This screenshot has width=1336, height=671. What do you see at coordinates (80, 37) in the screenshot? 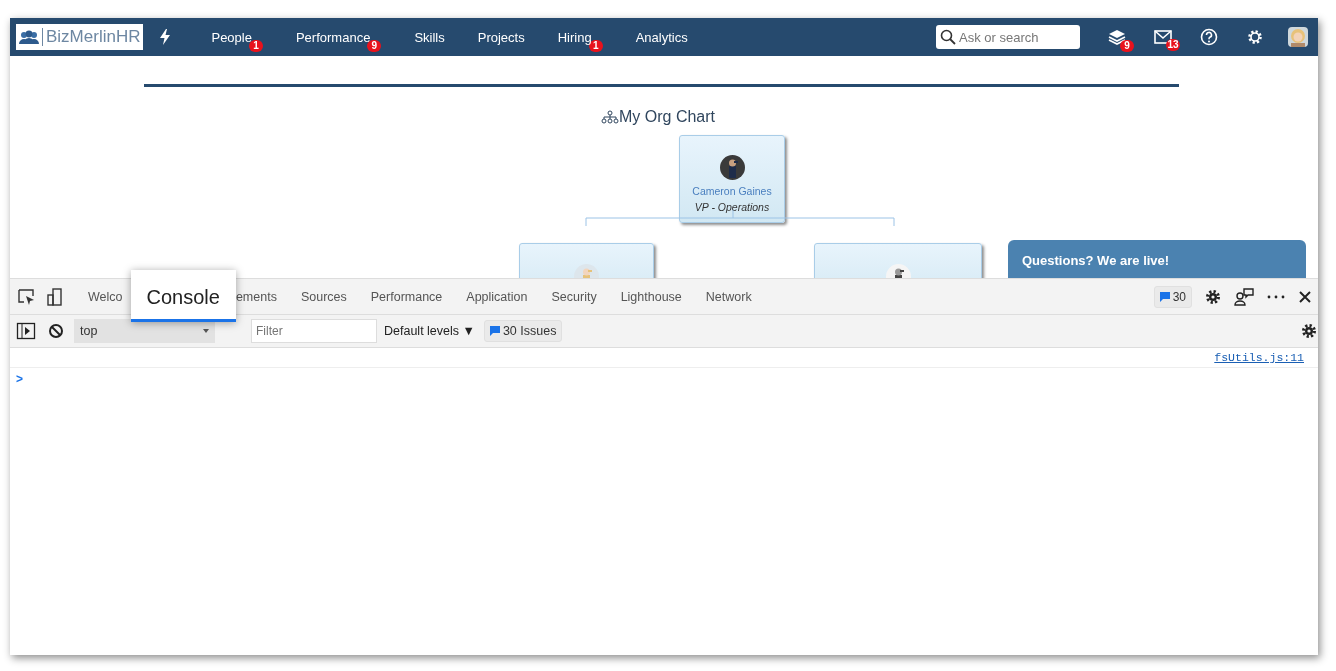
I see `logo: BizMerlinHR` at bounding box center [80, 37].